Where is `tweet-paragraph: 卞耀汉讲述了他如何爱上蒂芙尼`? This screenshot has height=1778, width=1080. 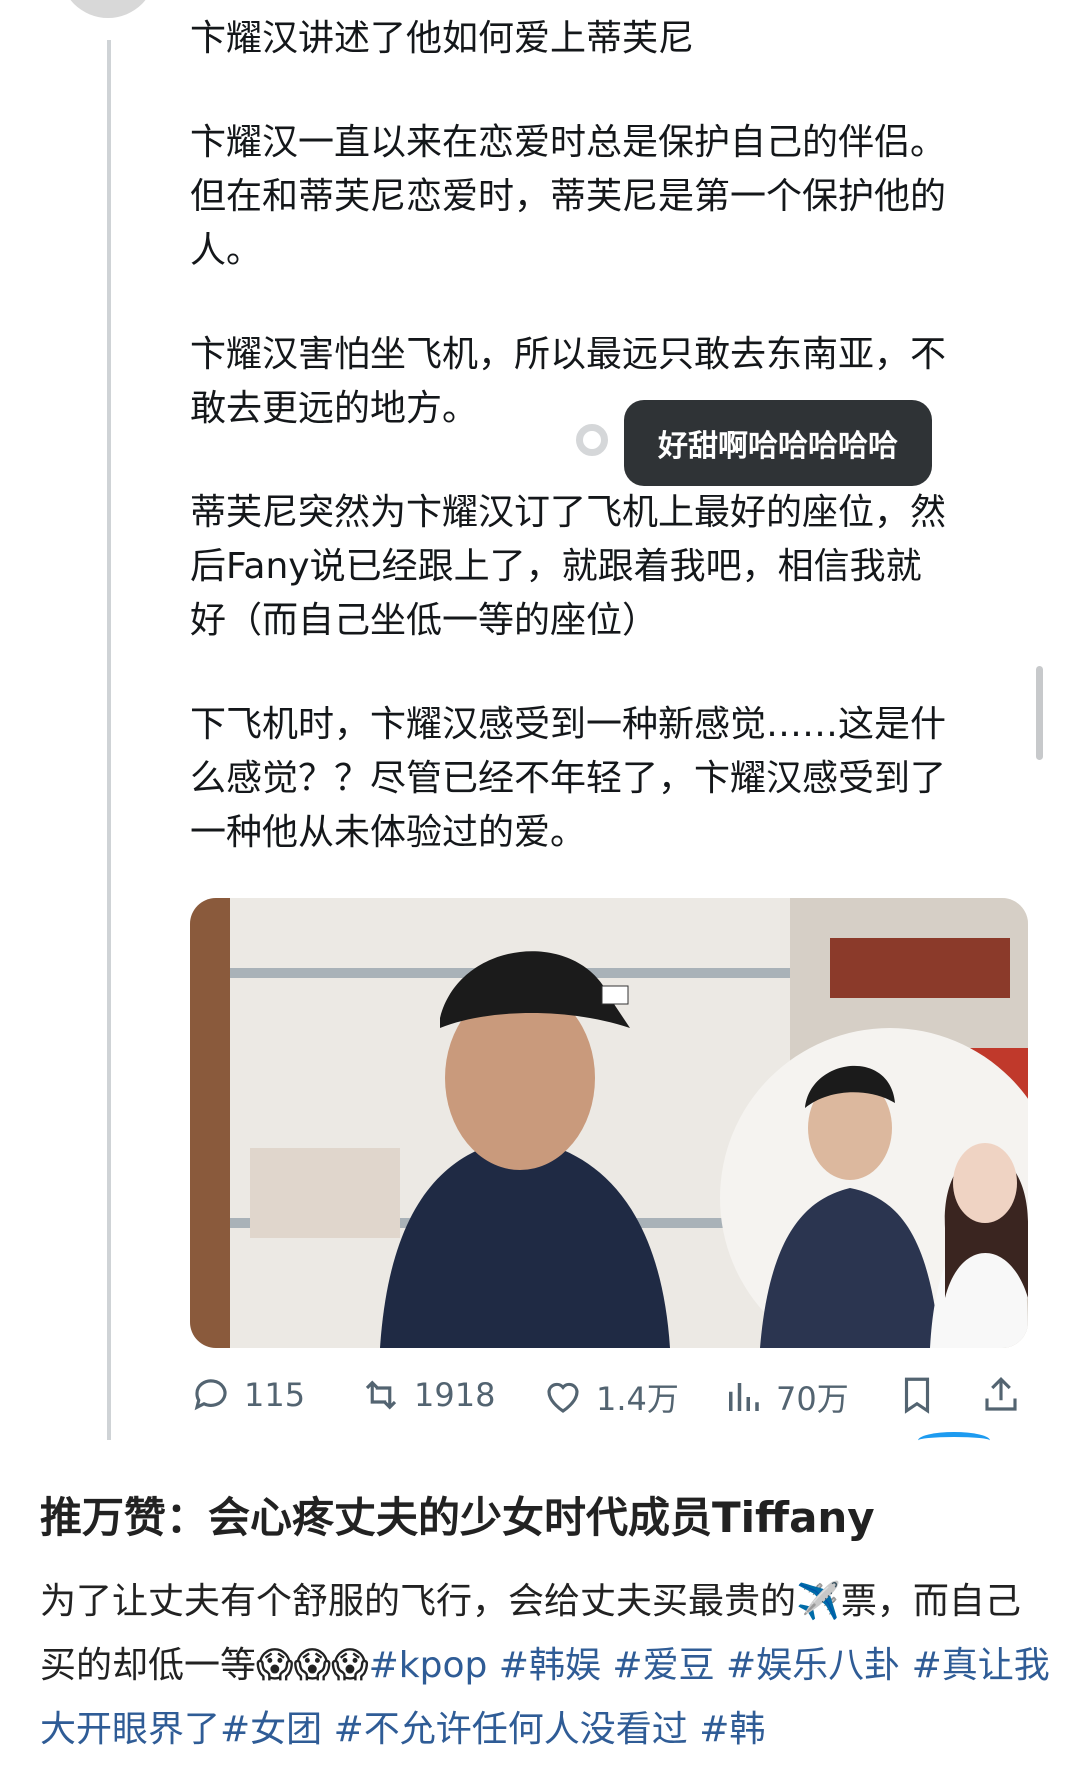
tweet-paragraph: 卞耀汉讲述了他如何爱上蒂芙尼 is located at coordinates (442, 38).